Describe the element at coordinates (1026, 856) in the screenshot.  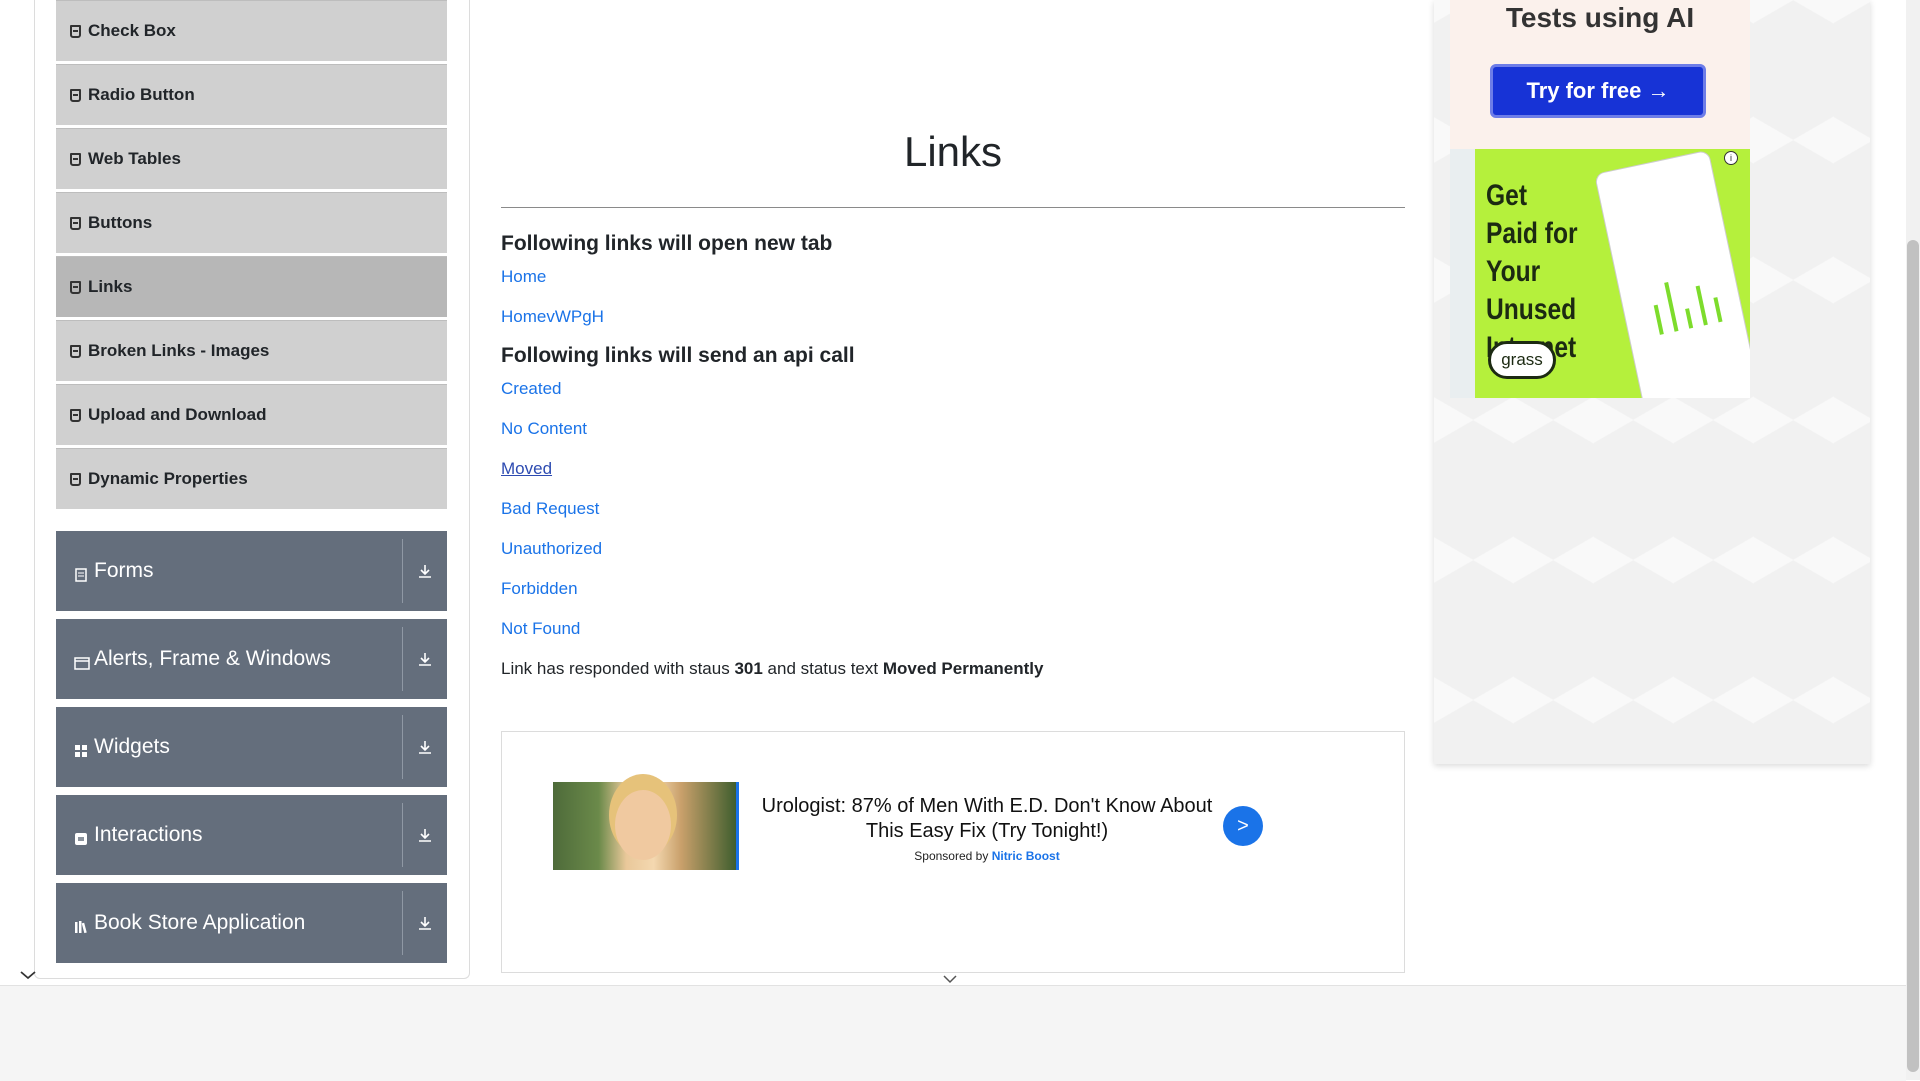
I see `ad-brand: Nitric Boost` at that location.